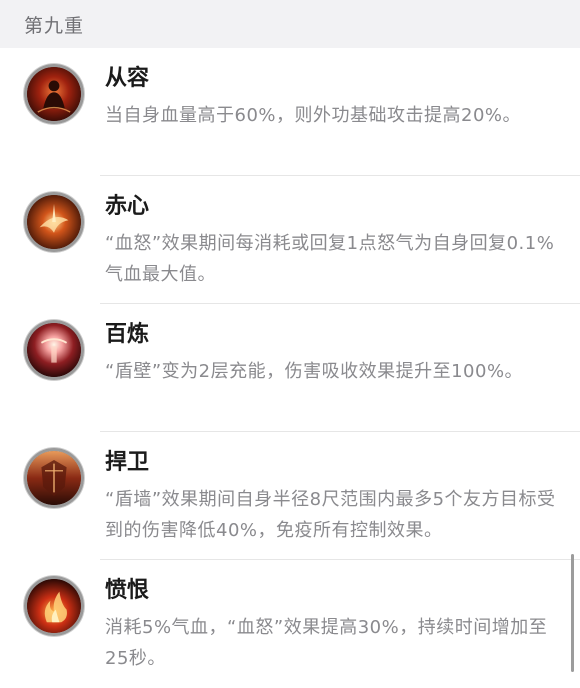 This screenshot has height=688, width=580. What do you see at coordinates (127, 334) in the screenshot?
I see `skill-name: 百炼` at bounding box center [127, 334].